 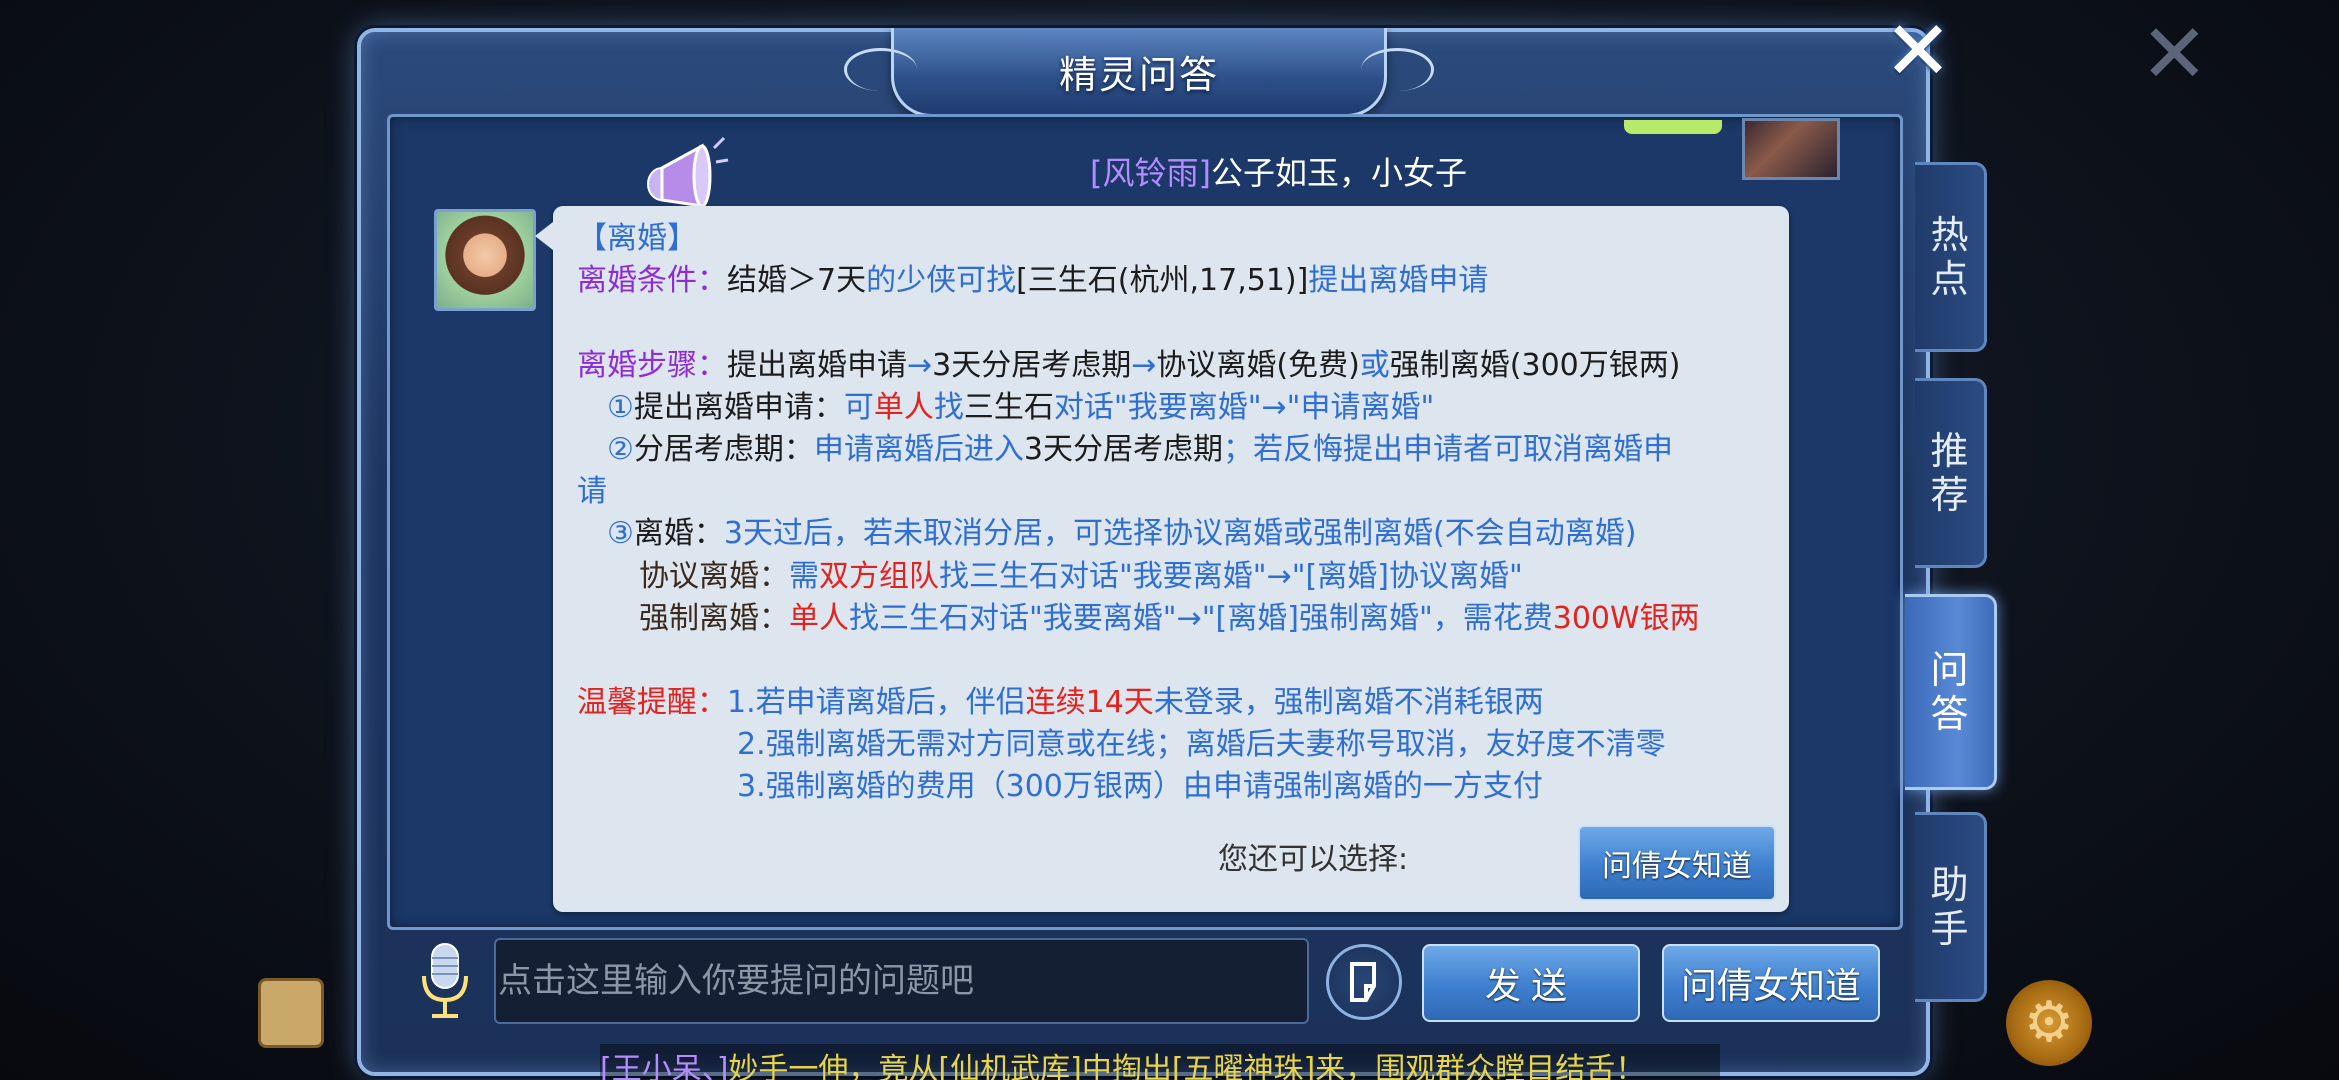 I want to click on world-chat-ticker: [王小呆、]妙手一伸，竟从[仙机武库]中掏出[五曜神珠]来，围观群众瞠目结舌！, so click(x=1160, y=1062).